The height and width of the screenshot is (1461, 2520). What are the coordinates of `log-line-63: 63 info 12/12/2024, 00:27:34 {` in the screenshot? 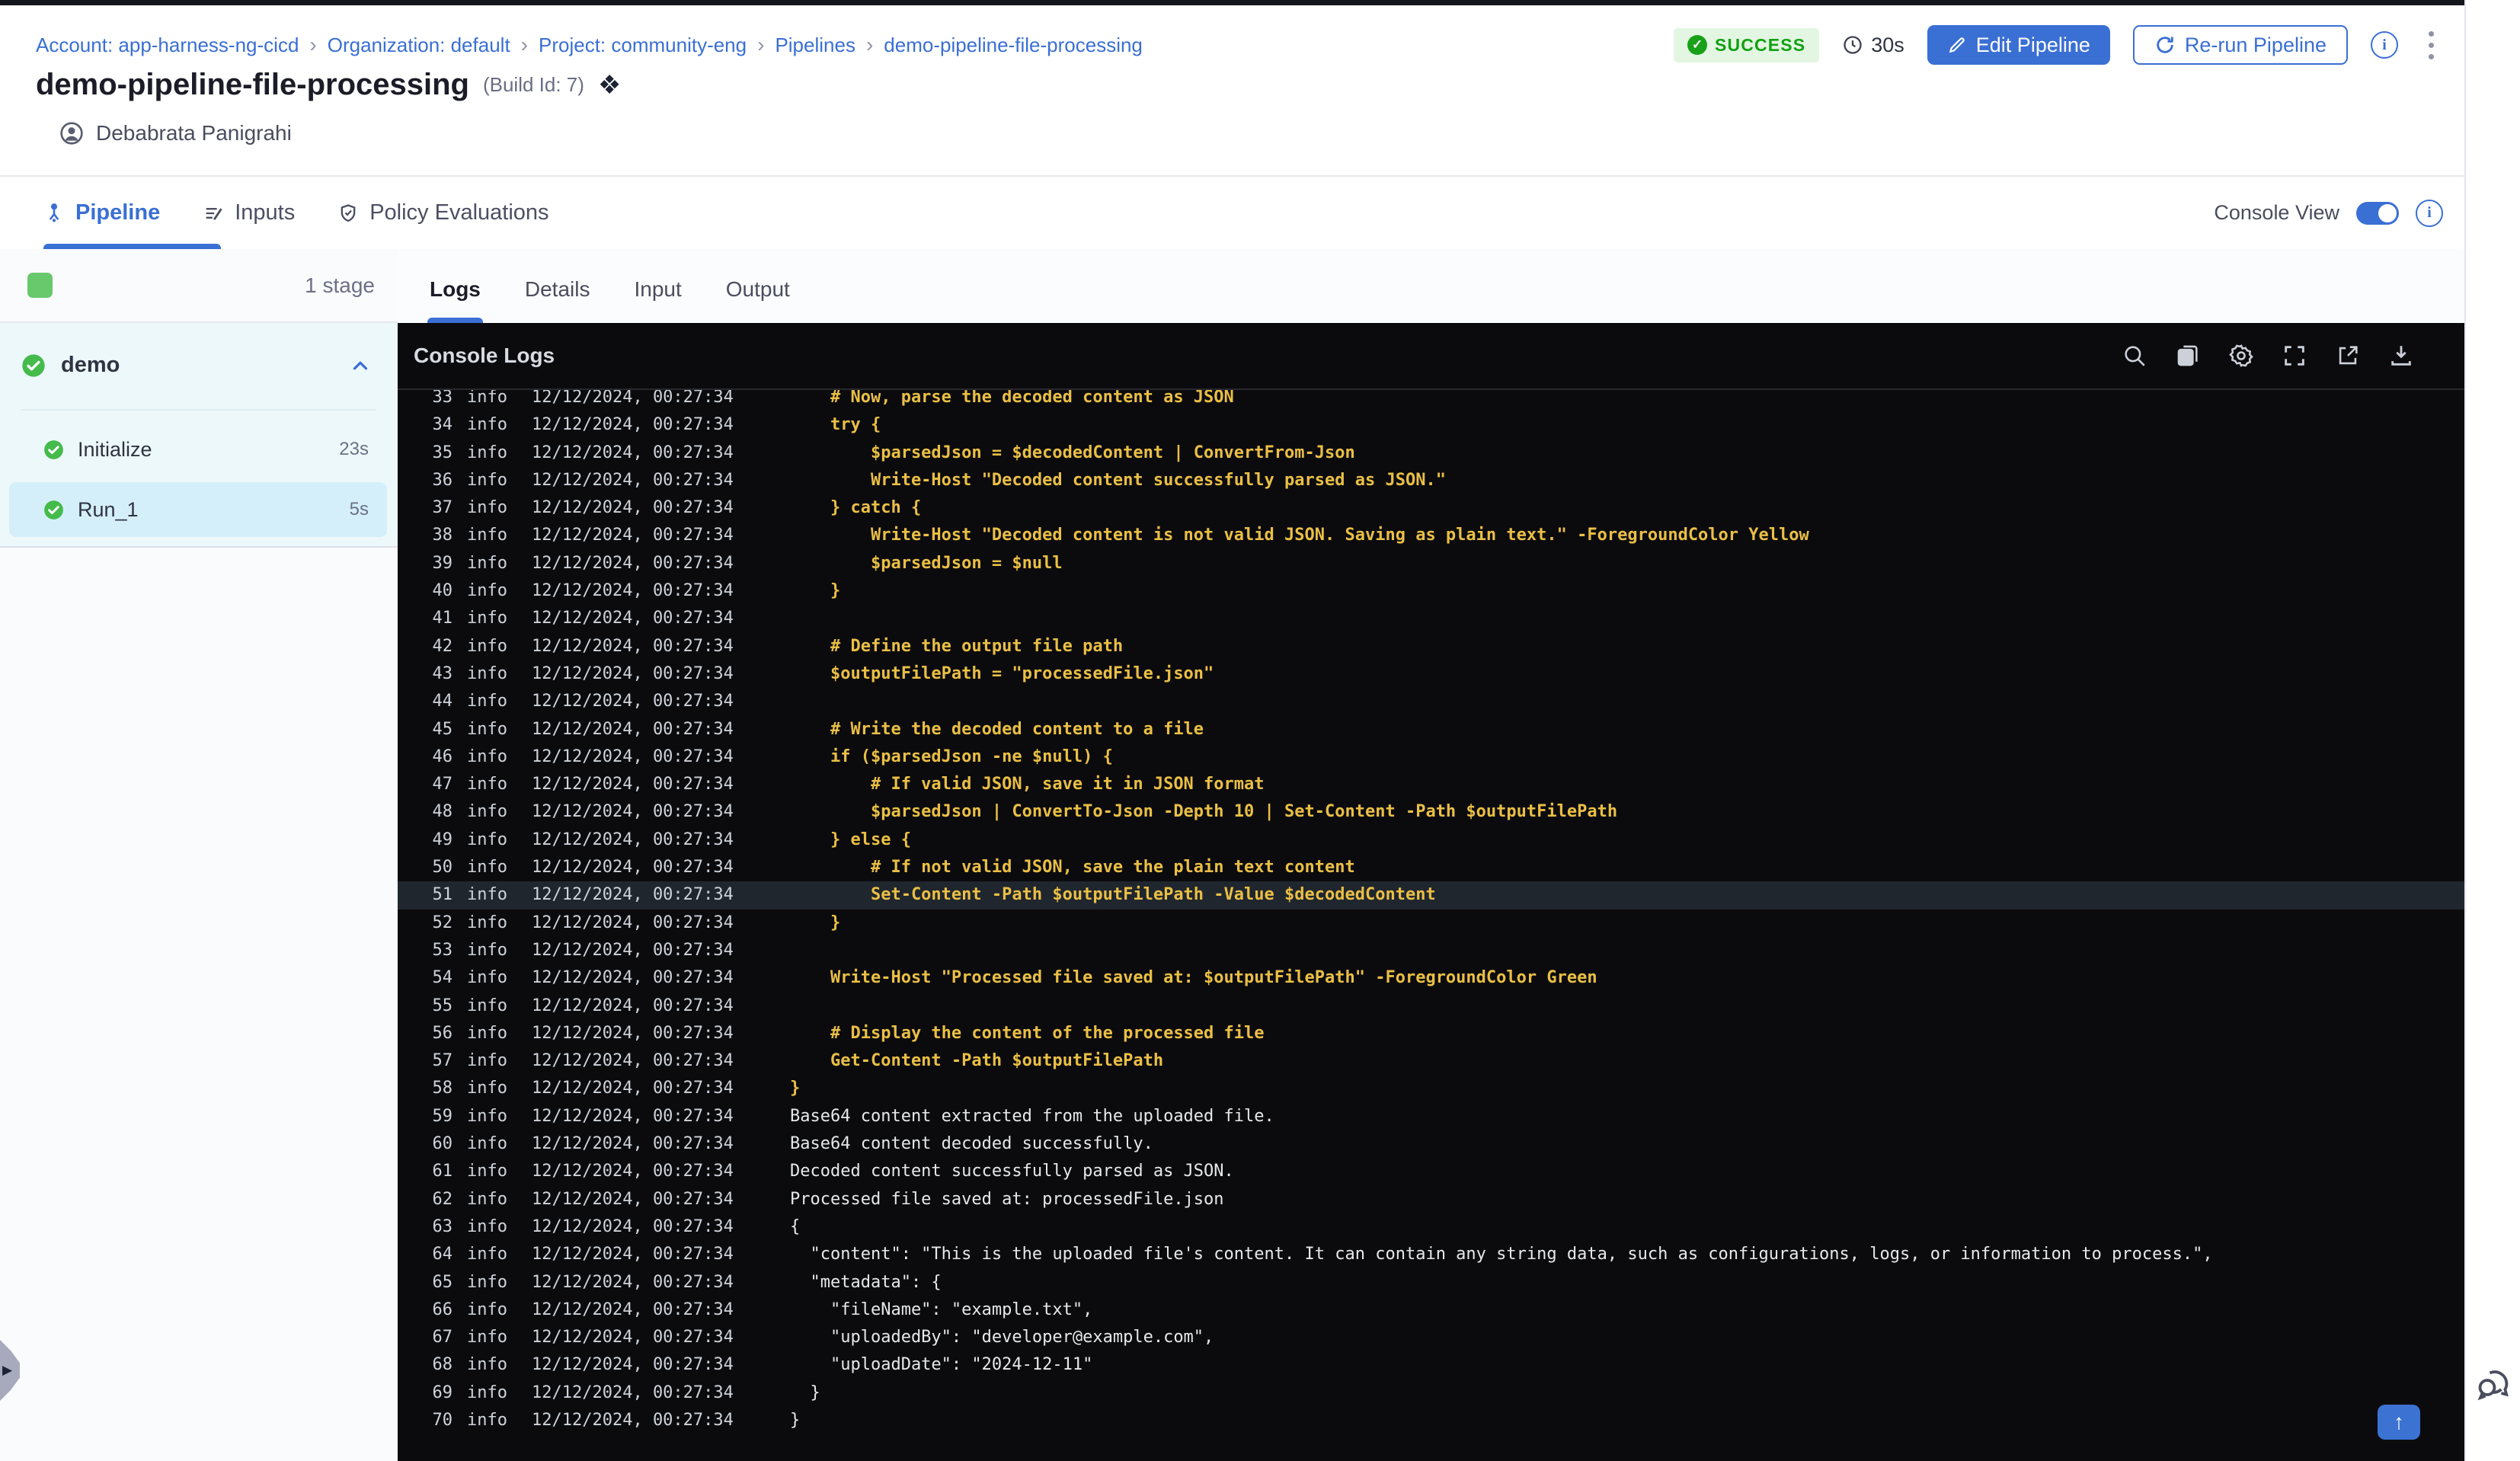 It's located at (1431, 1227).